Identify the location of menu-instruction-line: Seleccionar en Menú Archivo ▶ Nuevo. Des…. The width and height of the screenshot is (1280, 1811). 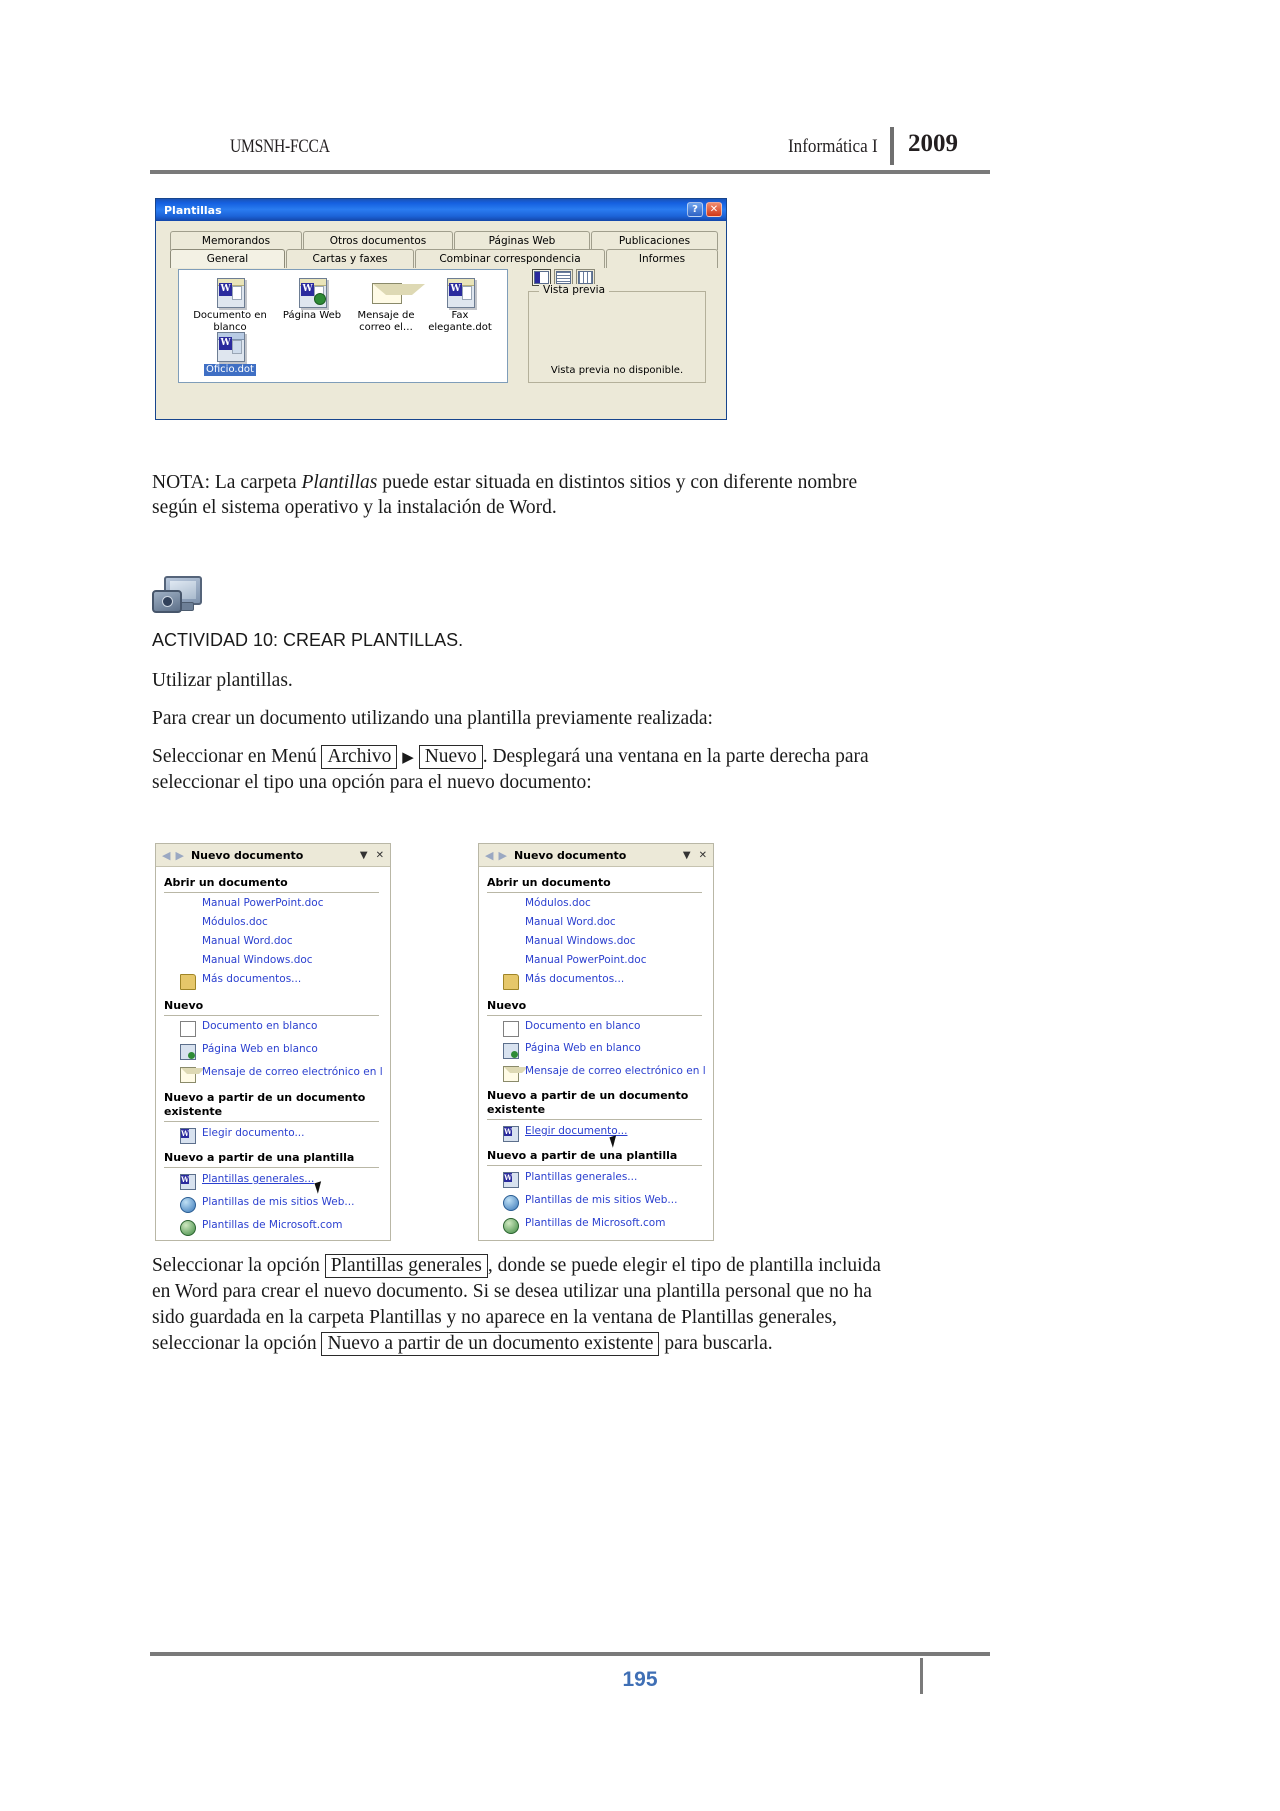
(572, 757).